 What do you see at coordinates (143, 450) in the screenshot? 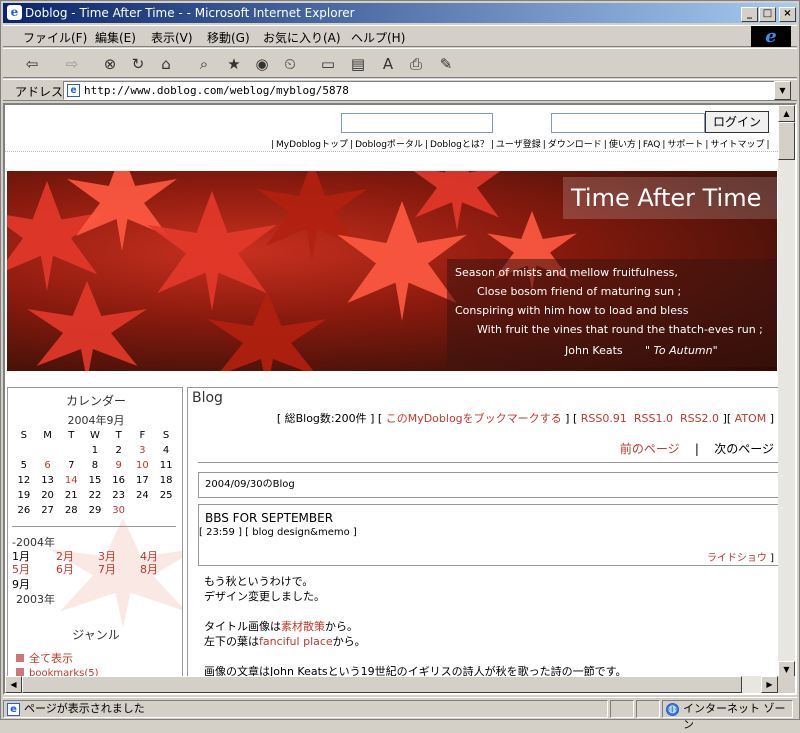
I see `calendar-day-link: 3` at bounding box center [143, 450].